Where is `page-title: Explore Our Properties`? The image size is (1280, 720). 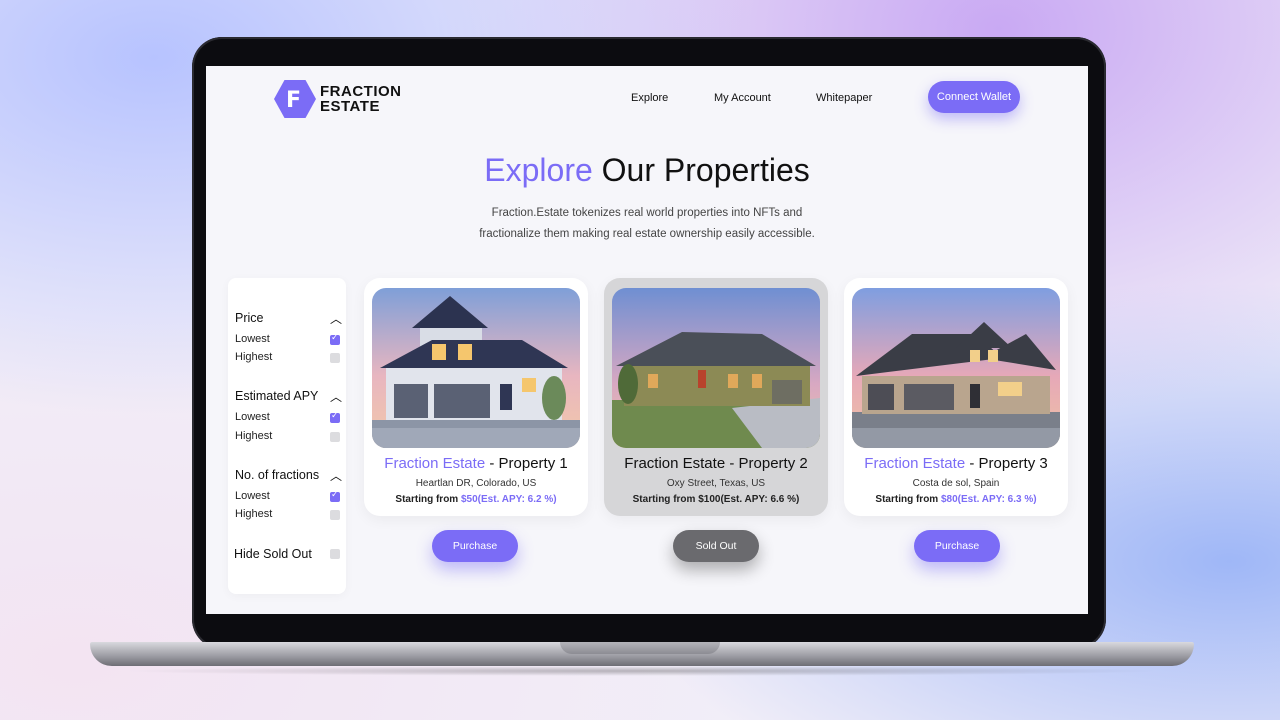 page-title: Explore Our Properties is located at coordinates (647, 170).